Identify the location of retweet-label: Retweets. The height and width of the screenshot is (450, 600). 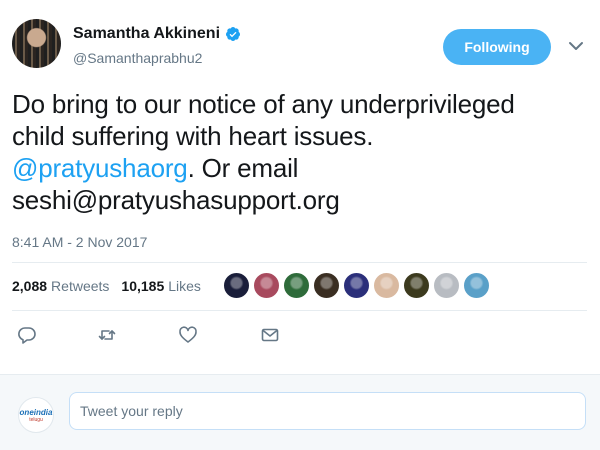
(80, 286).